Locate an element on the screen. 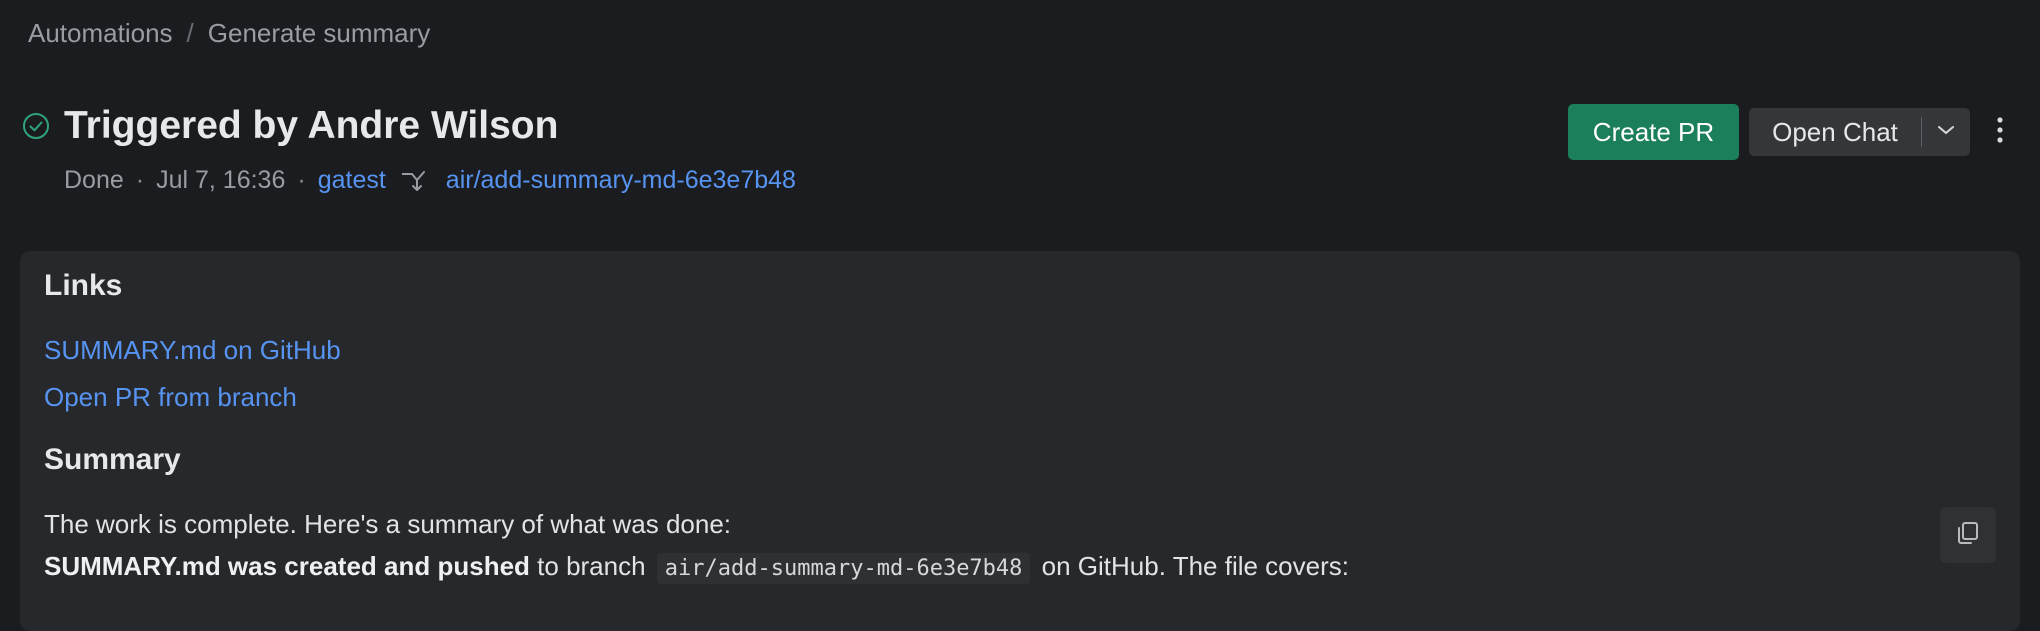 This screenshot has height=631, width=2040. copy-button is located at coordinates (1968, 535).